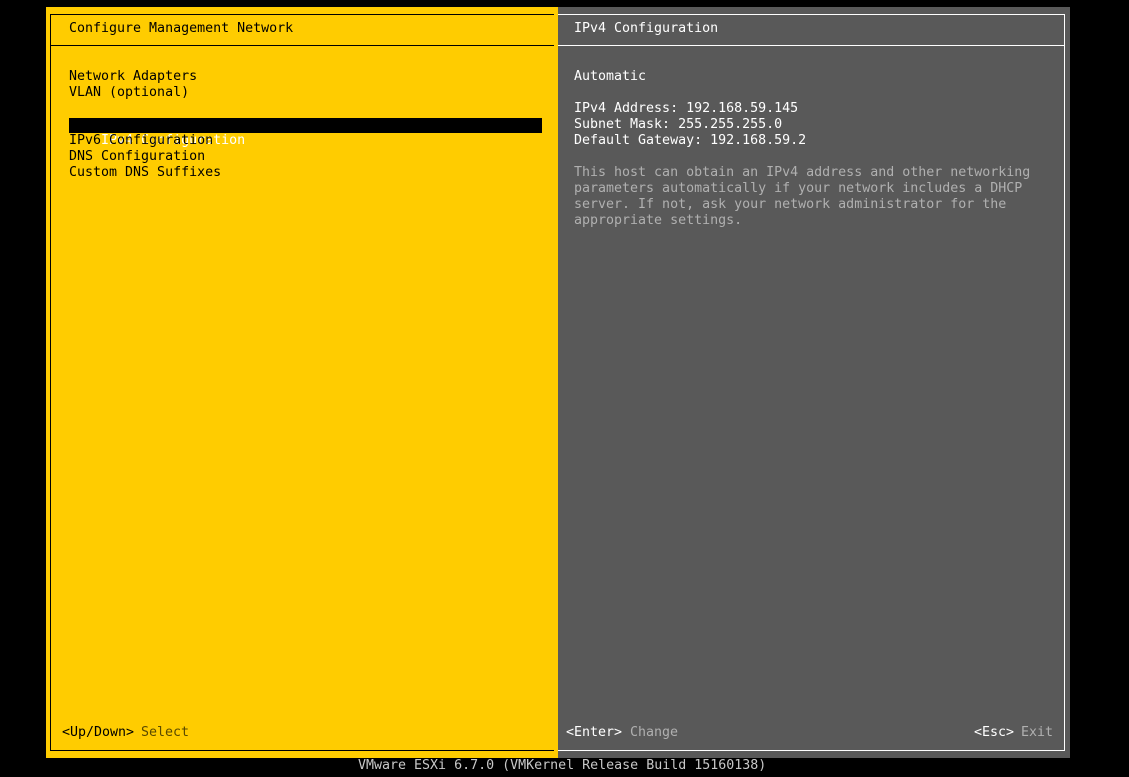 The height and width of the screenshot is (777, 1129). I want to click on menu-item-dns-configuration: DNS Configuration, so click(137, 157).